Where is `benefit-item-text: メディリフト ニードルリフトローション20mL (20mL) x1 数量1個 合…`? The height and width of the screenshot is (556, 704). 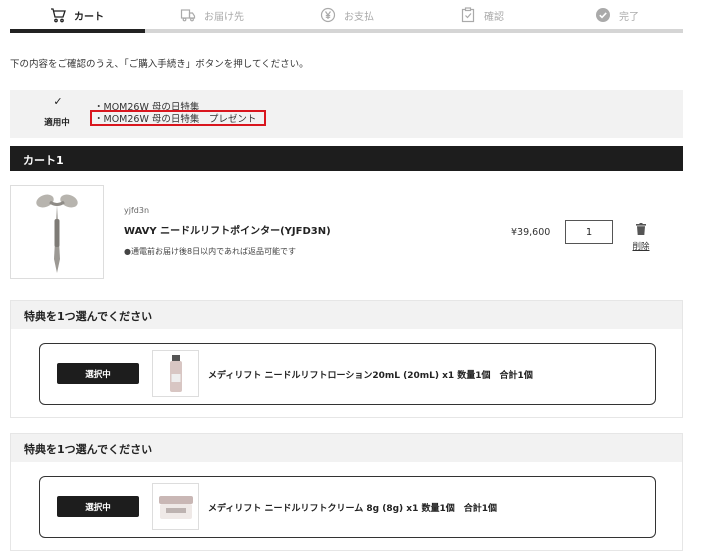 benefit-item-text: メディリフト ニードルリフトローション20mL (20mL) x1 数量1個 合… is located at coordinates (370, 376).